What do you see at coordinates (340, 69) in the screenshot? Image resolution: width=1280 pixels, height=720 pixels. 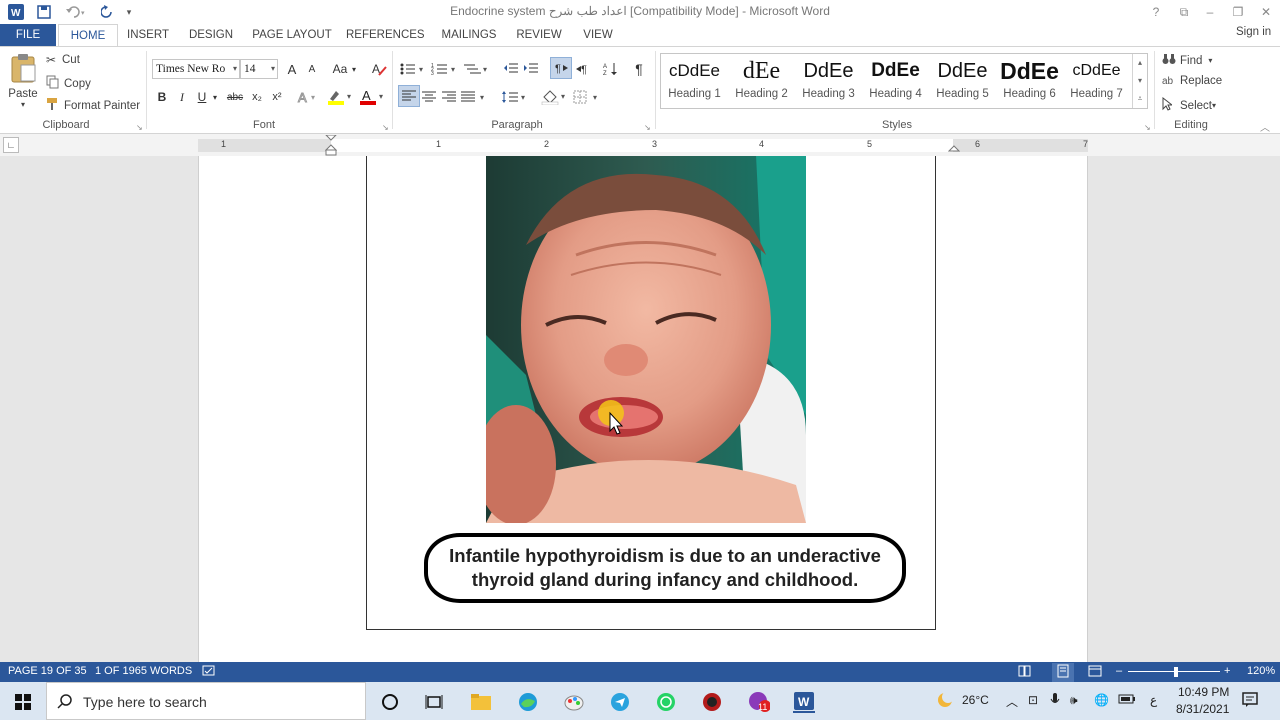 I see `change-case-button: Aa` at bounding box center [340, 69].